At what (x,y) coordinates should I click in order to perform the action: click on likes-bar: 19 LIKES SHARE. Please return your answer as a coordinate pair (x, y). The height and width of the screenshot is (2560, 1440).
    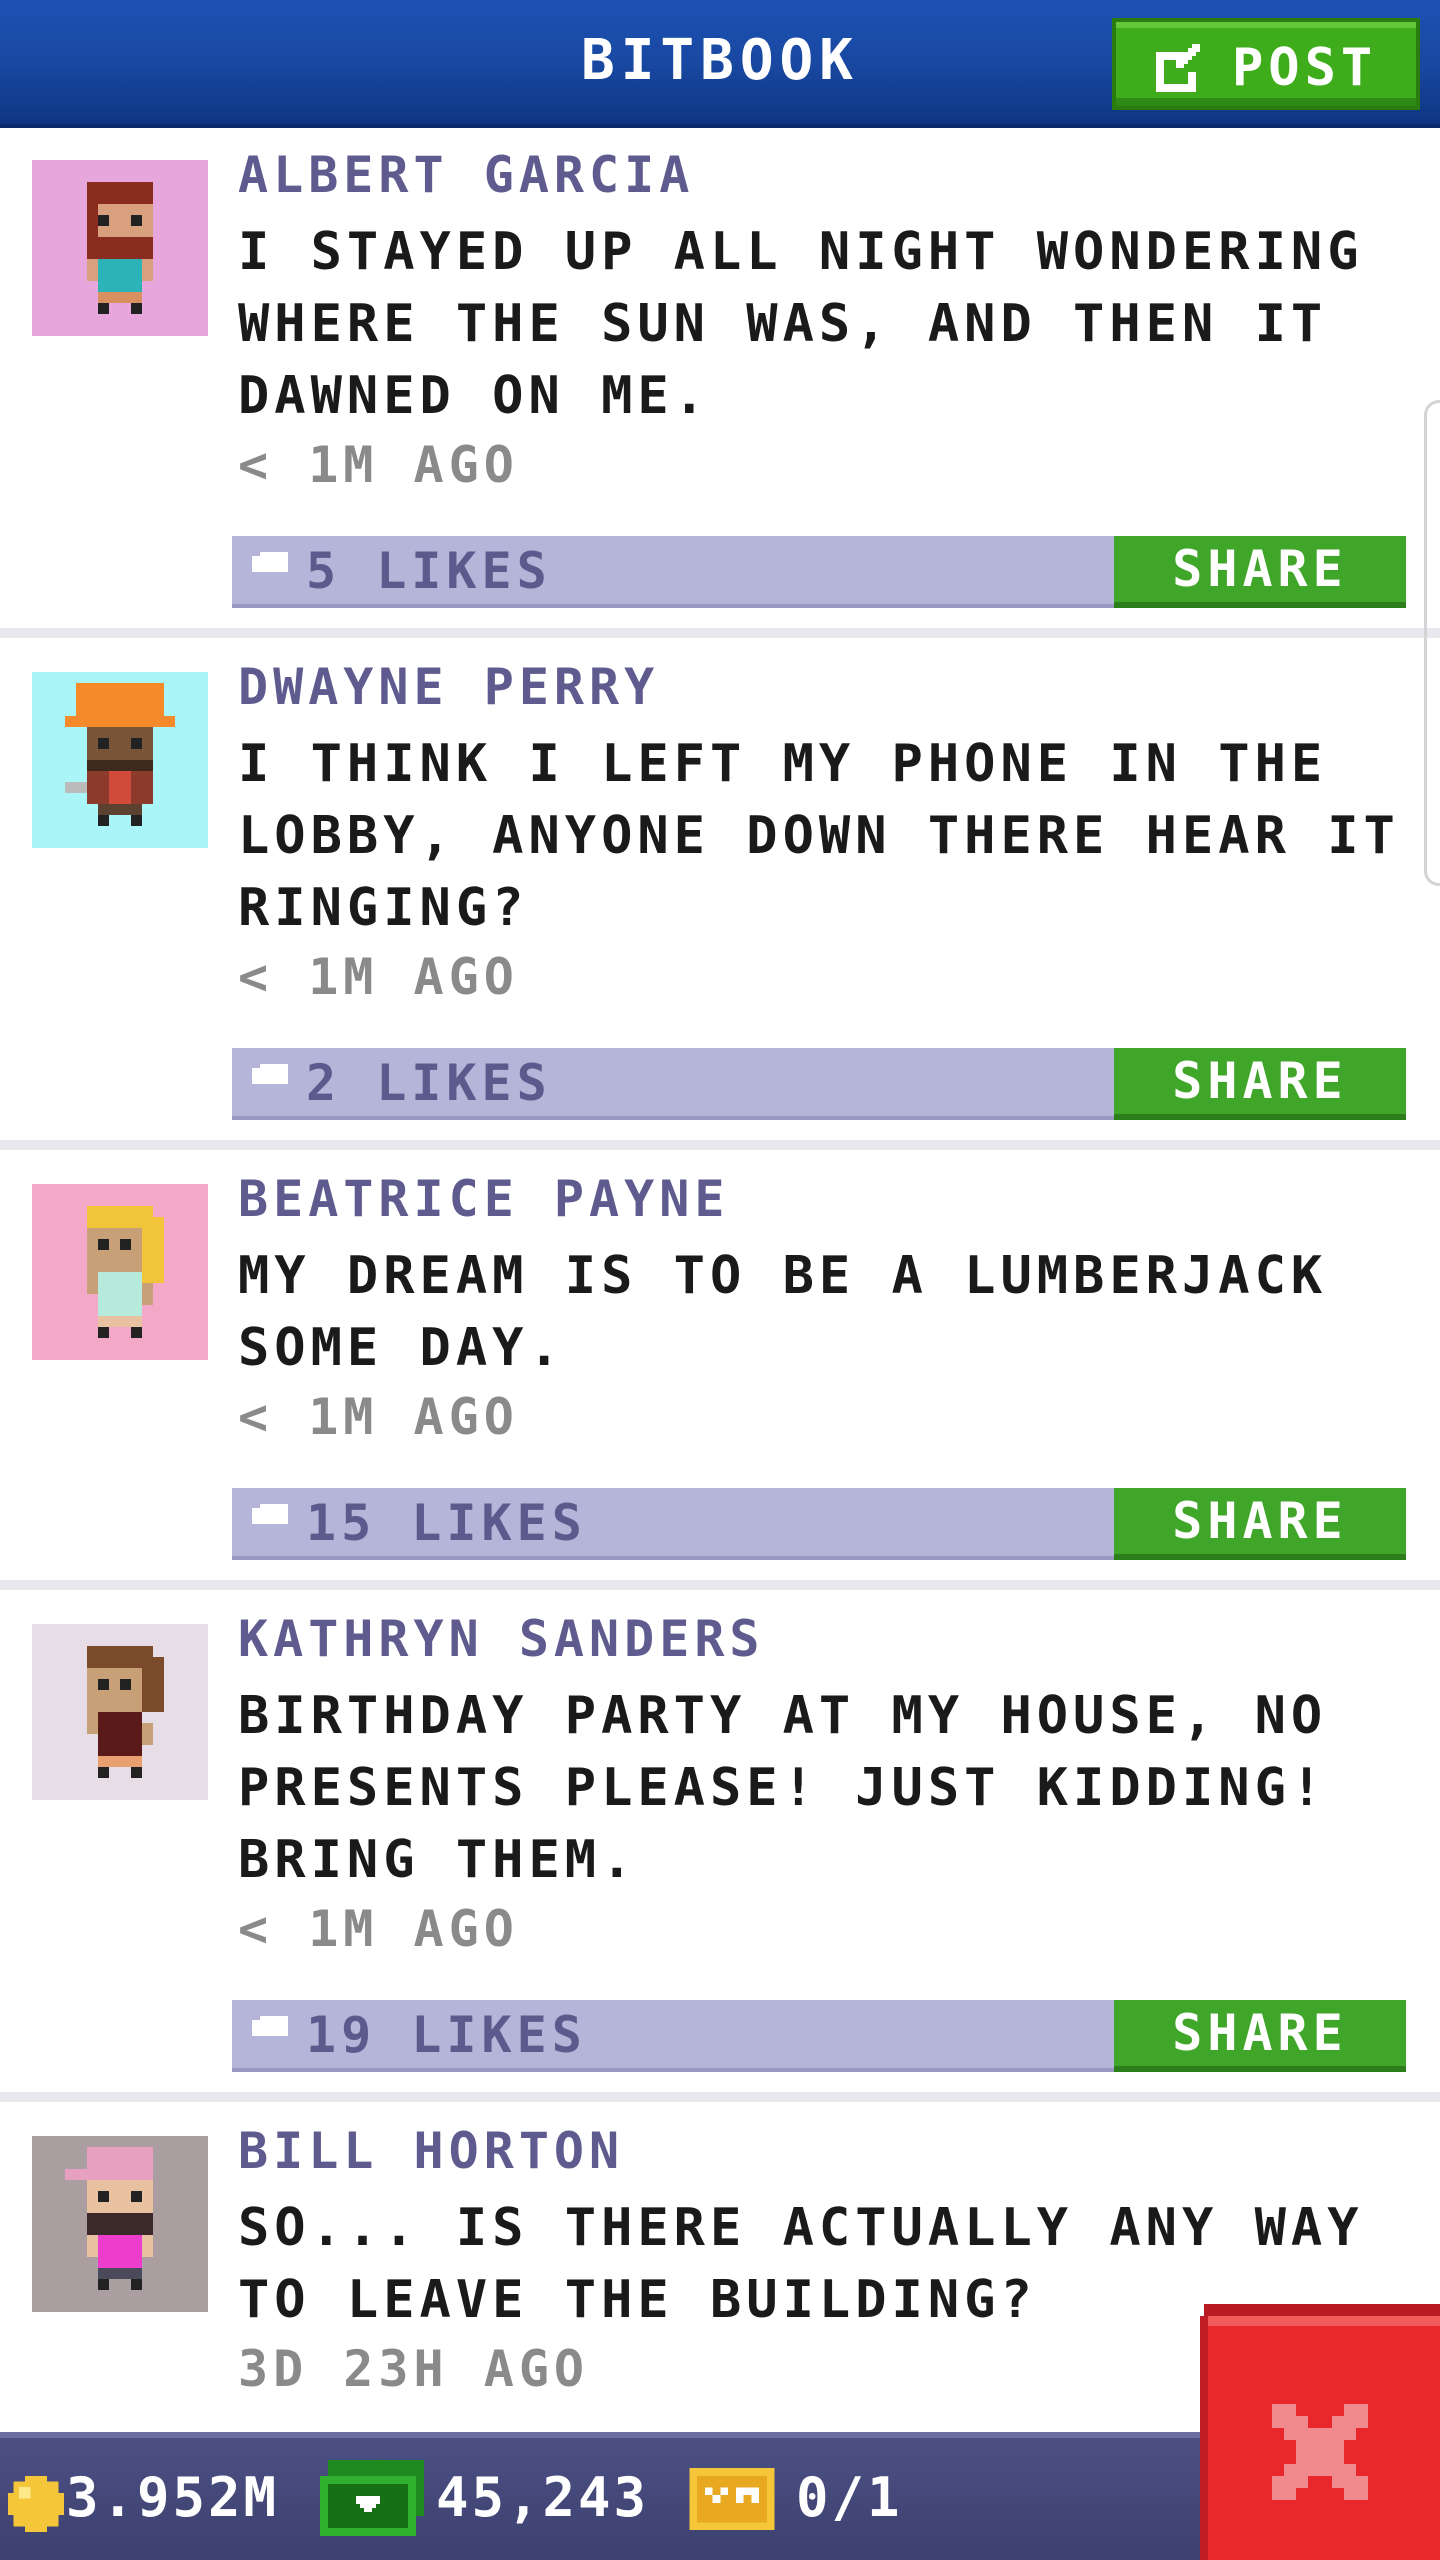
    Looking at the image, I should click on (819, 2028).